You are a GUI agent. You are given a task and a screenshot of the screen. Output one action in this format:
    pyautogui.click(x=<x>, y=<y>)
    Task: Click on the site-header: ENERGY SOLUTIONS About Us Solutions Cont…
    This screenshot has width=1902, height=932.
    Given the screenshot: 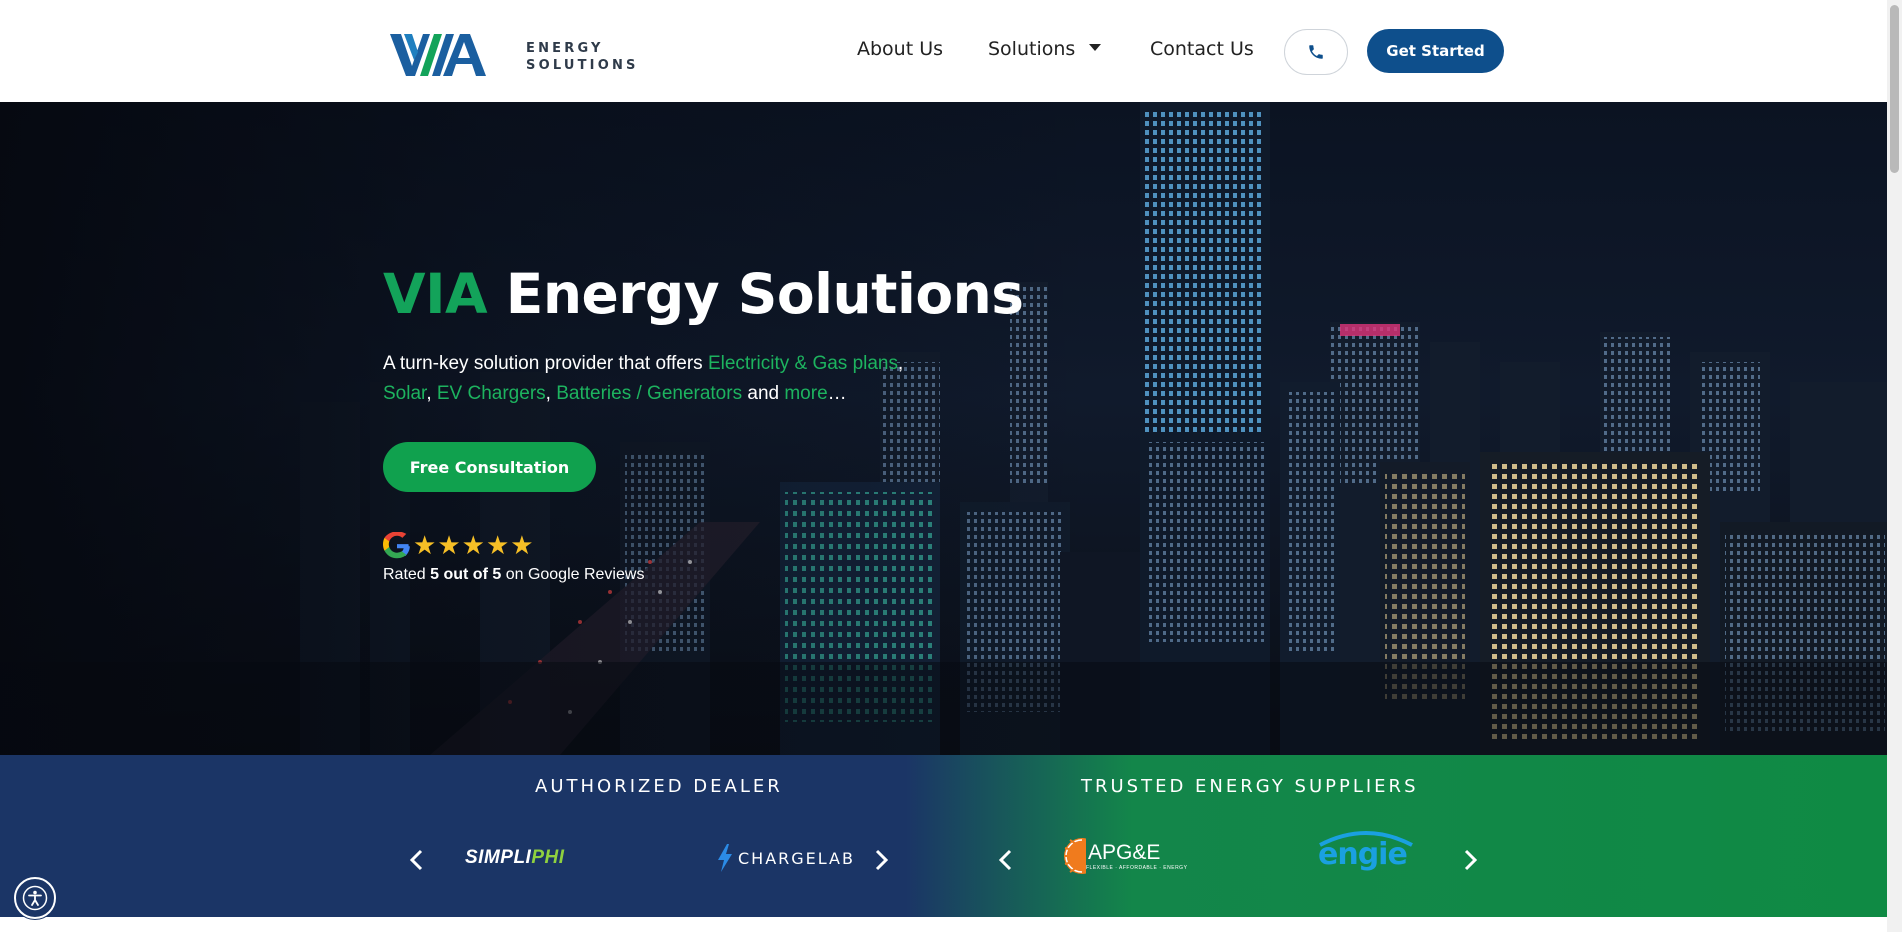 What is the action you would take?
    pyautogui.click(x=943, y=51)
    